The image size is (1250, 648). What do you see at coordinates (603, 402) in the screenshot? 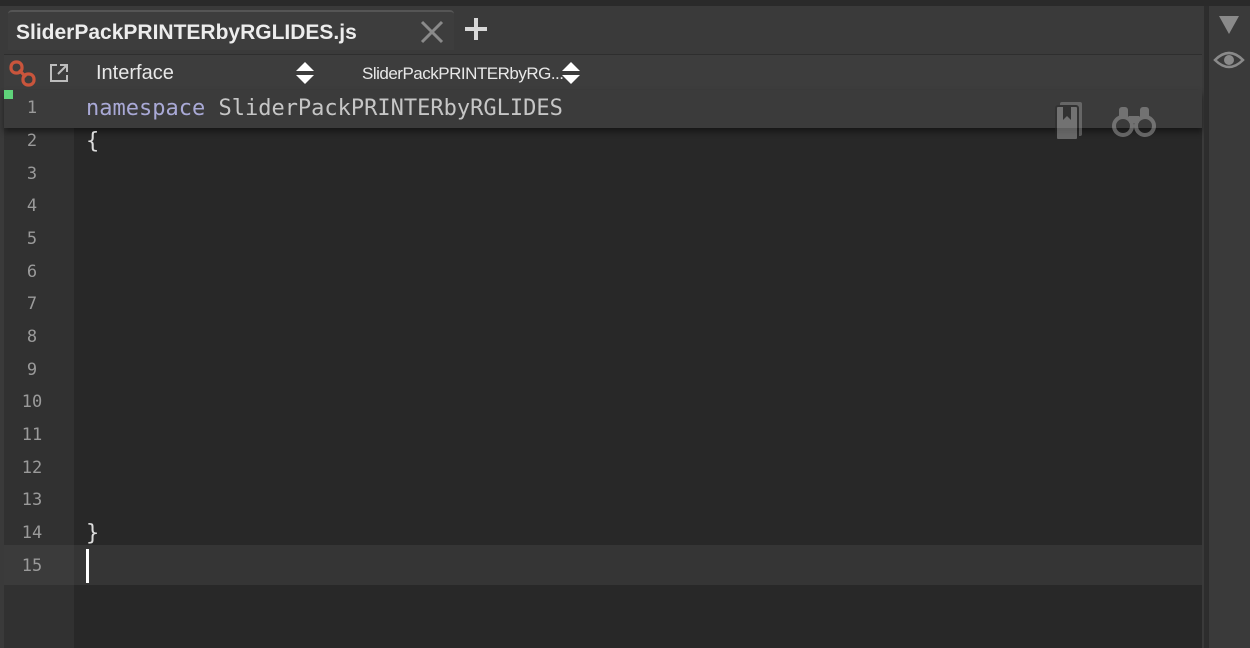
I see `code-line: 10` at bounding box center [603, 402].